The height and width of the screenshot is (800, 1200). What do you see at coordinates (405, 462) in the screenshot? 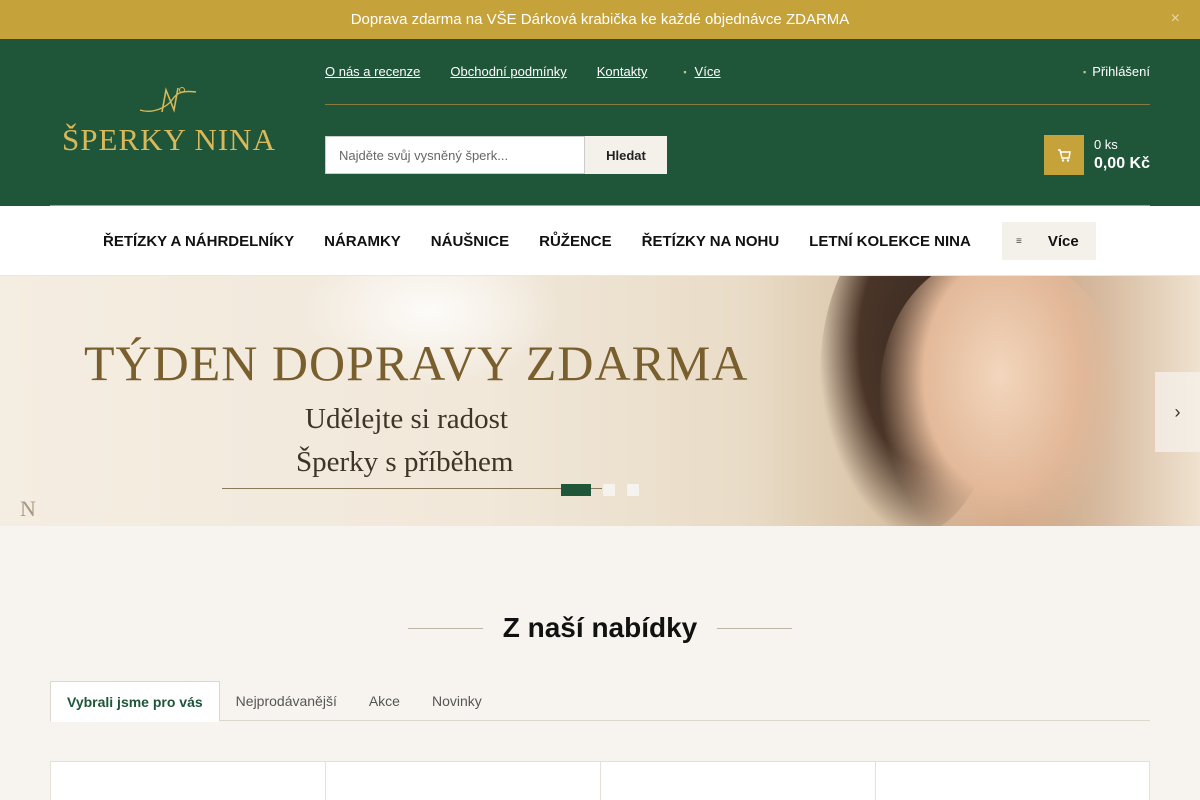
I see `hero-subtitle-2: Šperky s příběhem` at bounding box center [405, 462].